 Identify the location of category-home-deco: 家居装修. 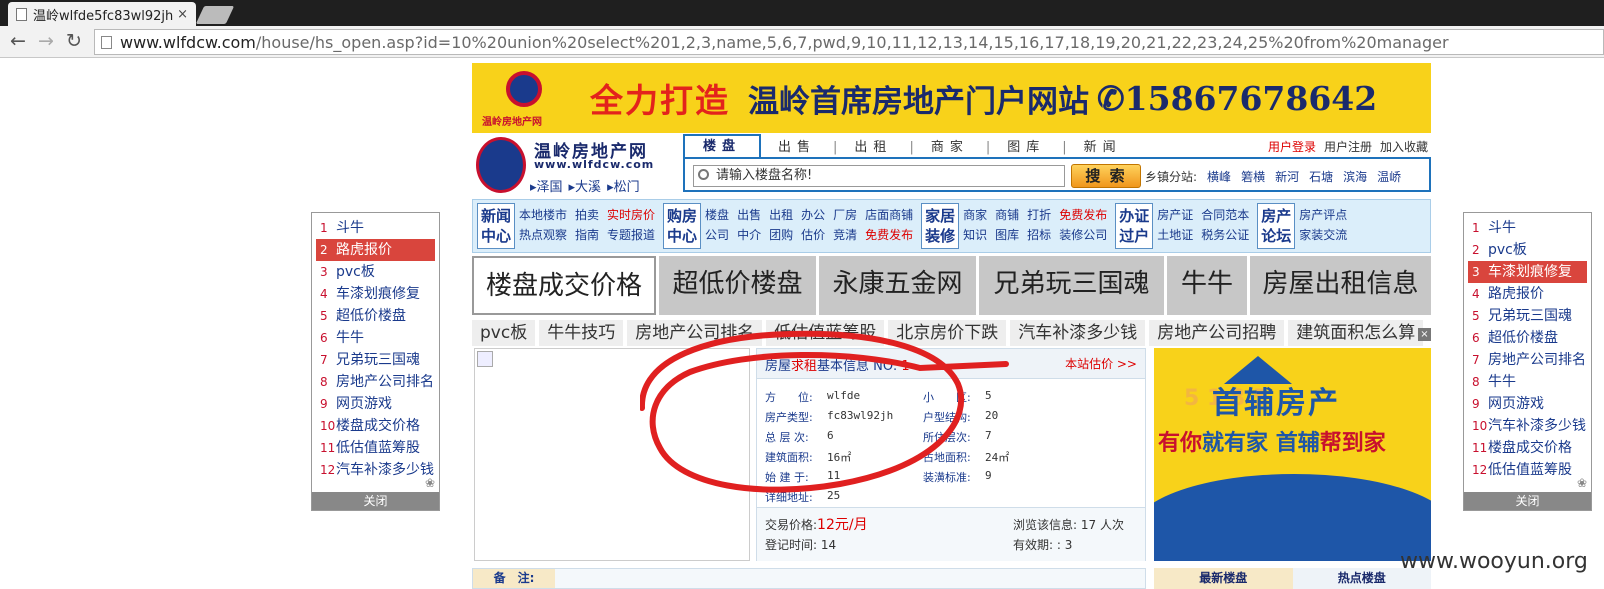
(940, 226).